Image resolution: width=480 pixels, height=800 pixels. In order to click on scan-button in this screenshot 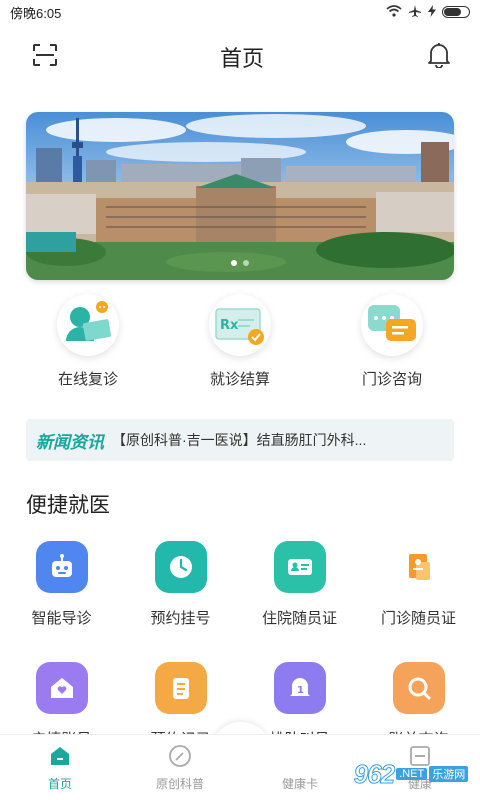, I will do `click(45, 57)`.